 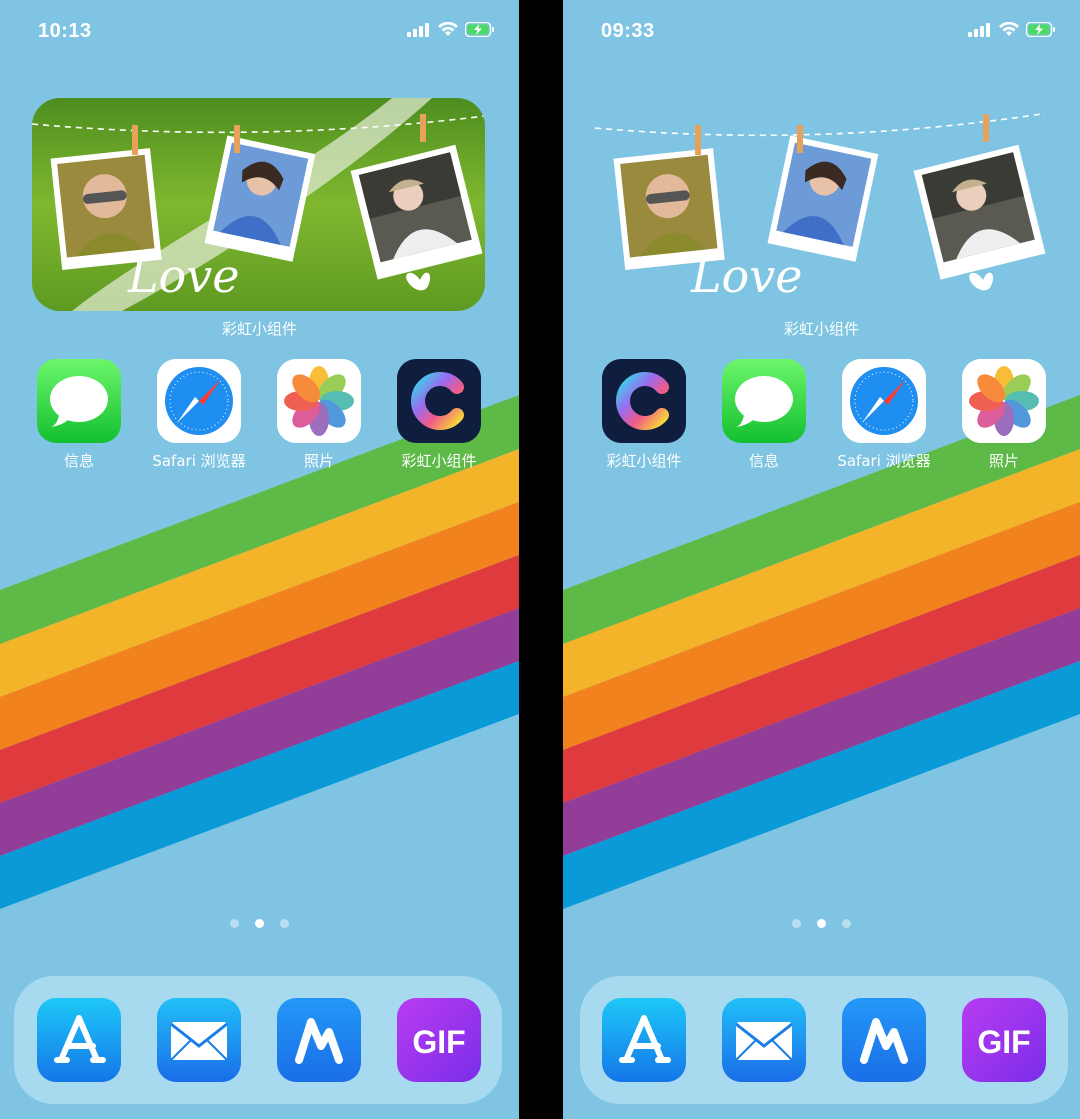 What do you see at coordinates (628, 31) in the screenshot?
I see `status-time: 09:33` at bounding box center [628, 31].